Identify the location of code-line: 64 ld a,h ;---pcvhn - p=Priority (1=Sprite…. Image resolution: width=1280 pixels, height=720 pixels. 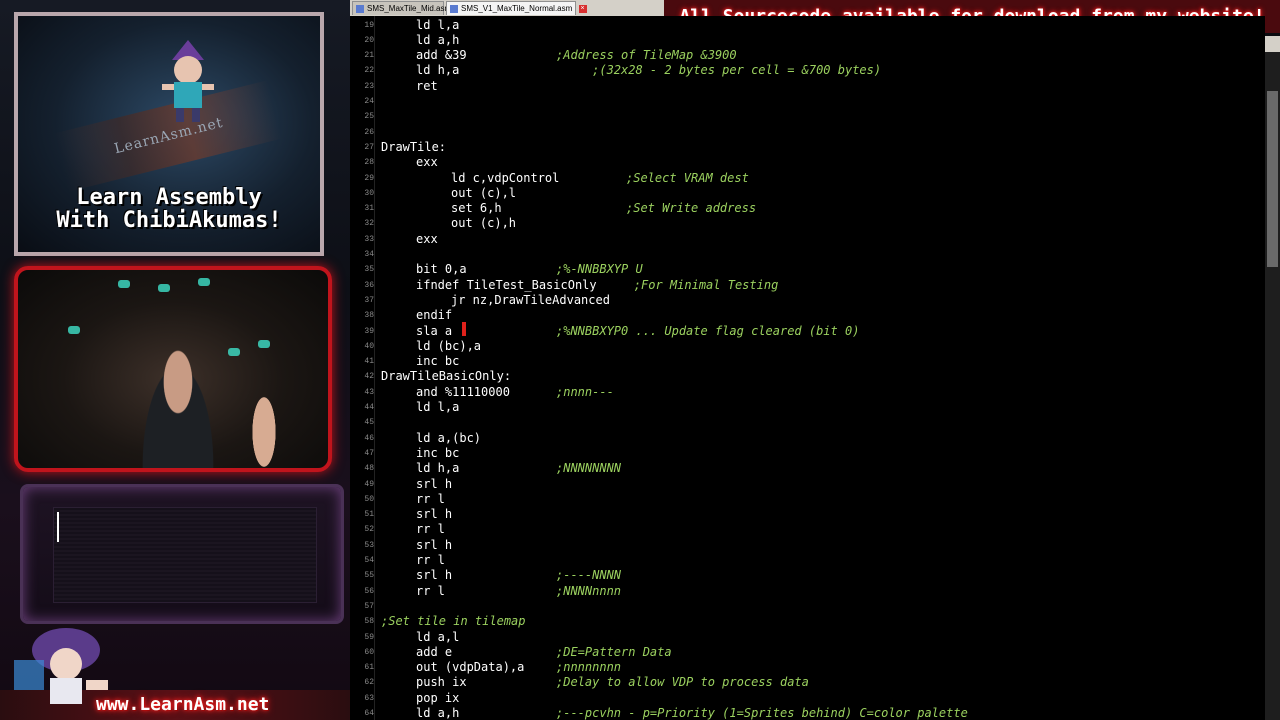
(807, 713).